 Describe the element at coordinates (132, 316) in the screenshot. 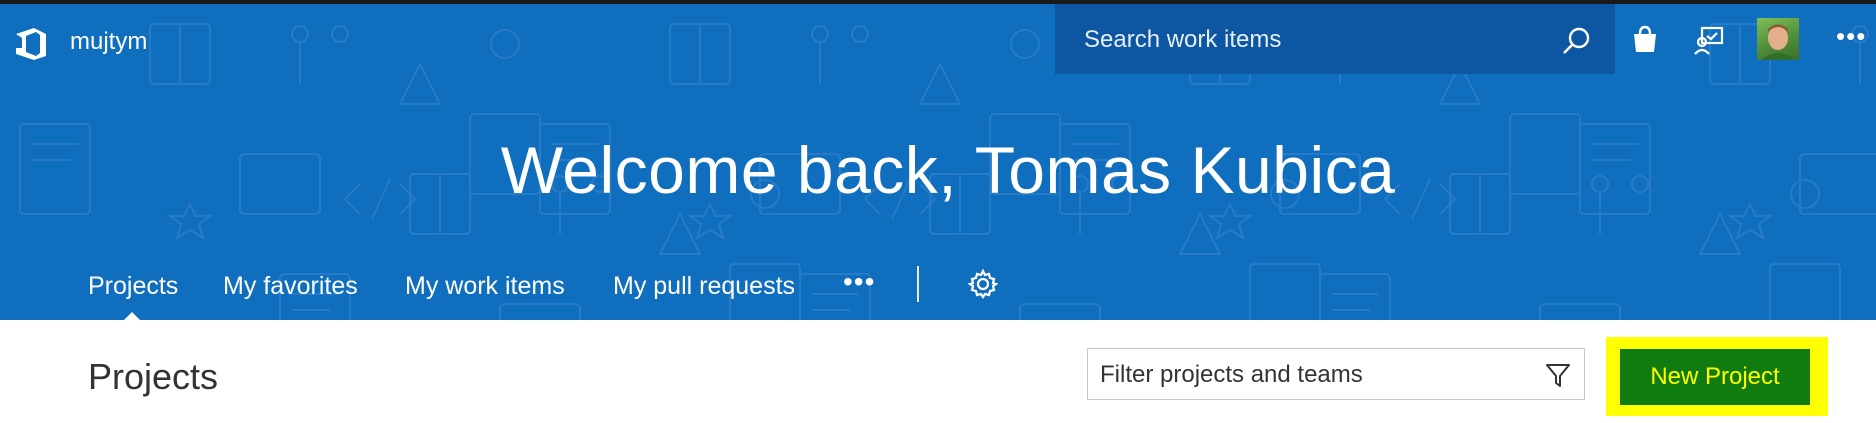

I see `active-tab-indicator` at that location.